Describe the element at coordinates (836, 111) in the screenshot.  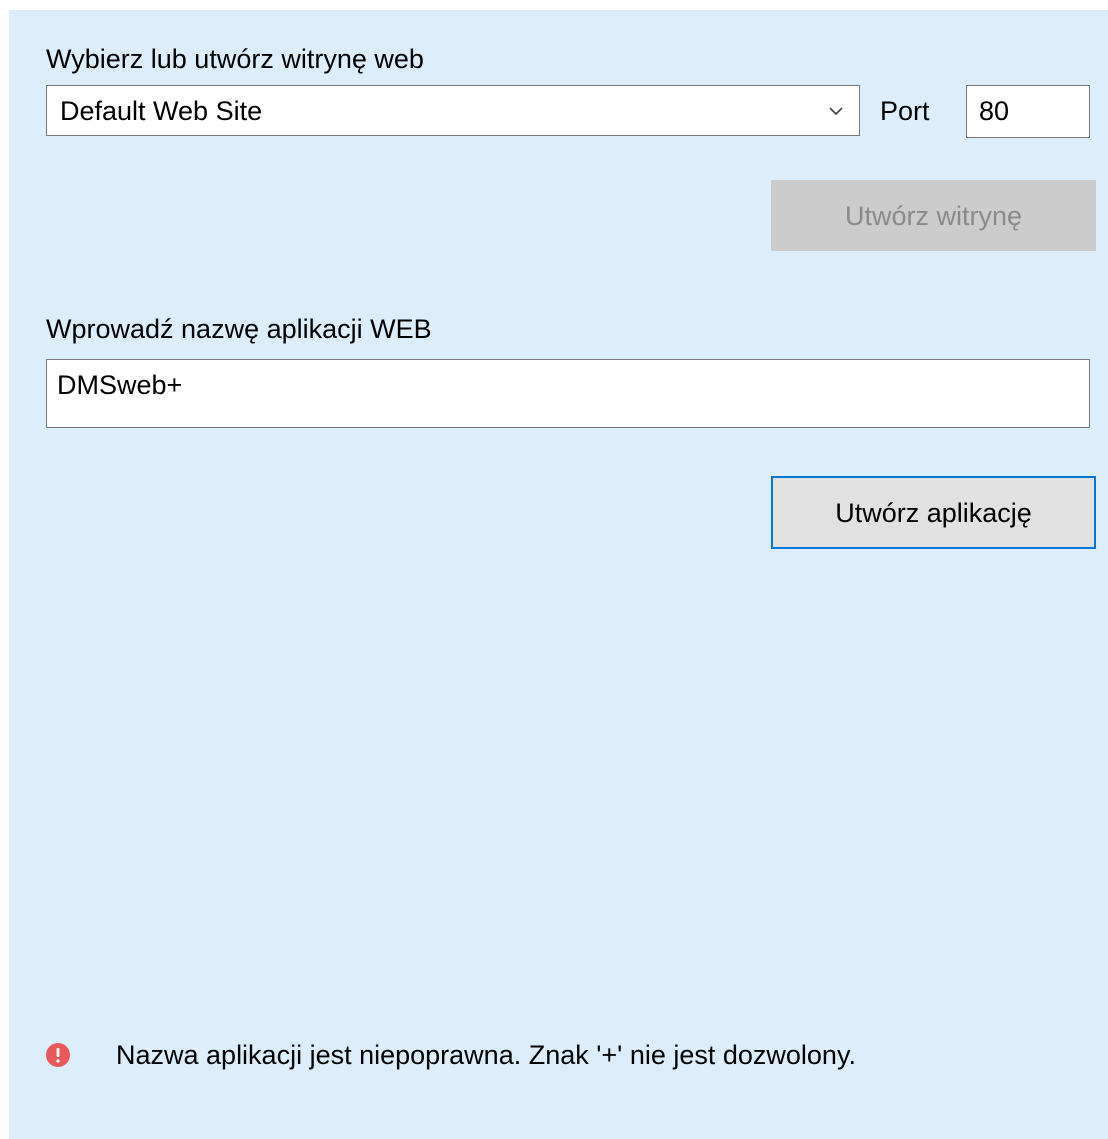
I see `chevron-down-icon` at that location.